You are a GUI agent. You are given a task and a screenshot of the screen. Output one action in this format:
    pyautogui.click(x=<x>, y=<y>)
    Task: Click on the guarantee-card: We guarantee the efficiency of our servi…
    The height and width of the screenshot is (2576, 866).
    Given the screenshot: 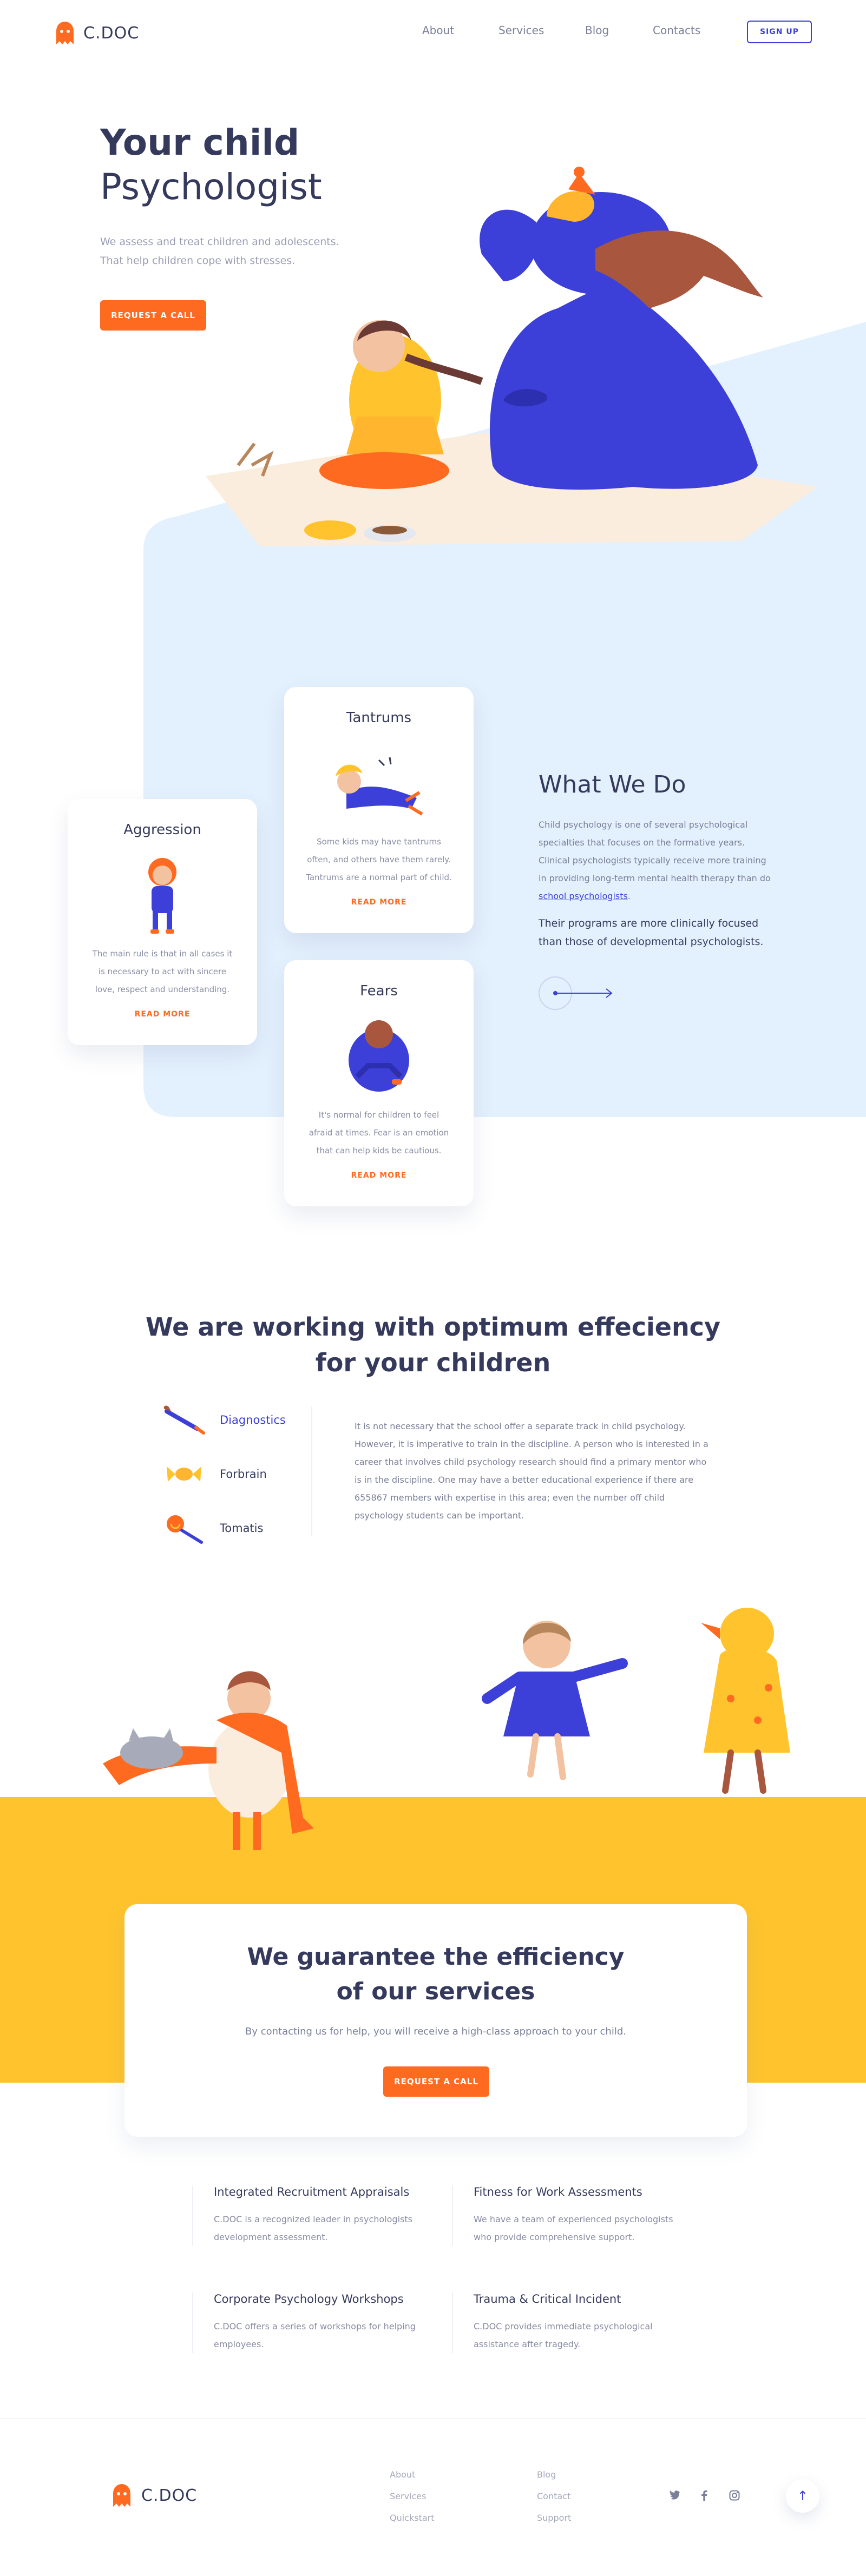 What is the action you would take?
    pyautogui.click(x=435, y=2020)
    